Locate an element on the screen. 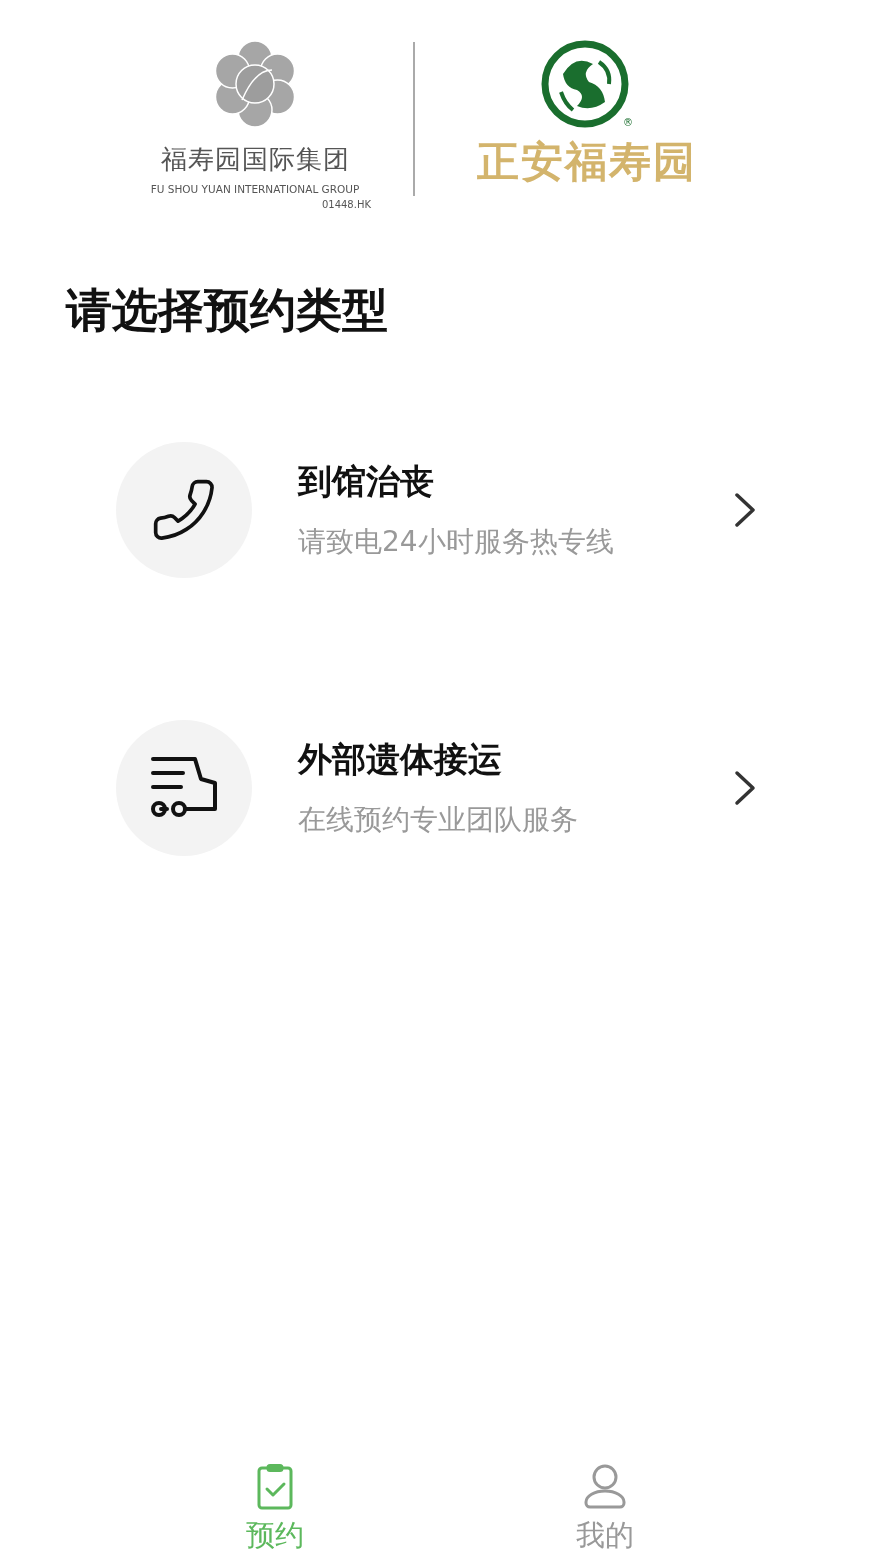  page-heading: 请选择预约类型 is located at coordinates (227, 310).